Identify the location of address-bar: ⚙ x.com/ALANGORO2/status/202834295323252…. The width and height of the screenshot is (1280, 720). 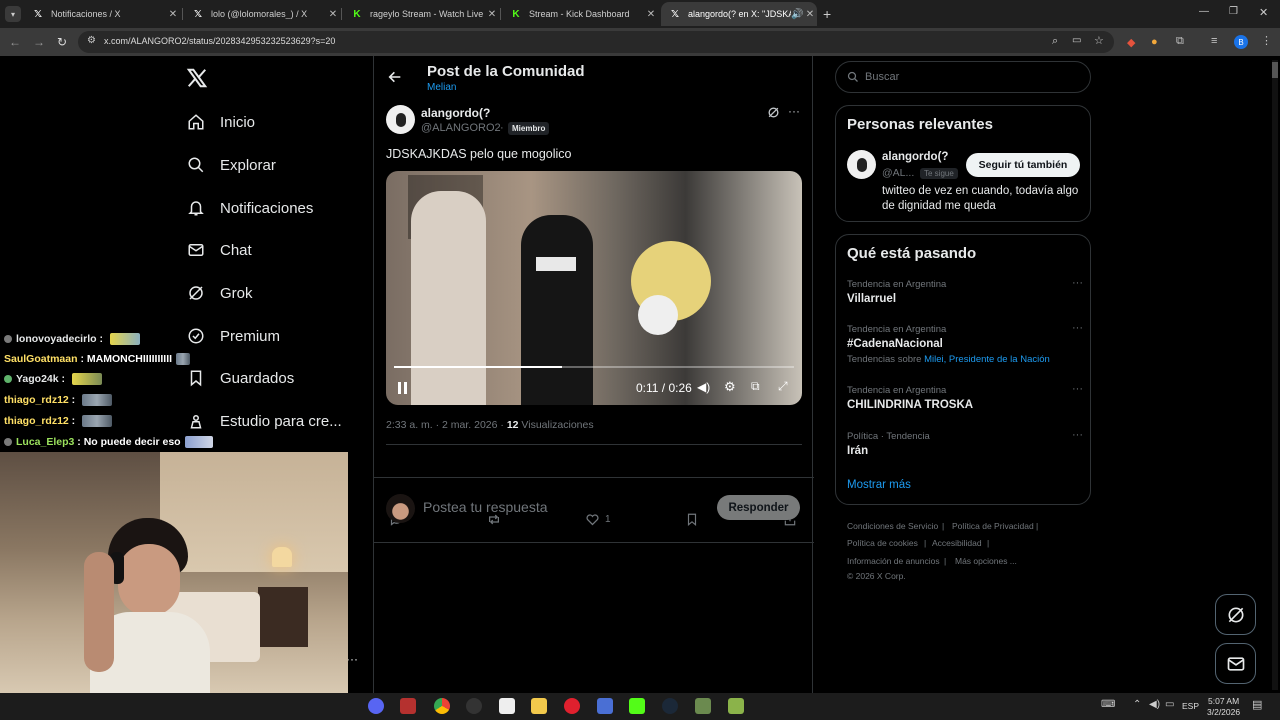
(596, 42).